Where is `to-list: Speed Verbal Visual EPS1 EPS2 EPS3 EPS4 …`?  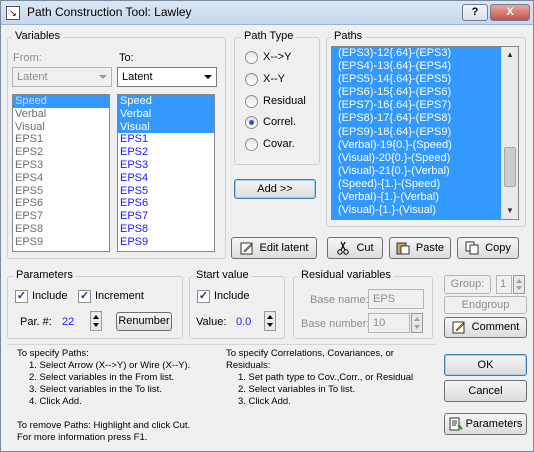 to-list: Speed Verbal Visual EPS1 EPS2 EPS3 EPS4 … is located at coordinates (166, 173).